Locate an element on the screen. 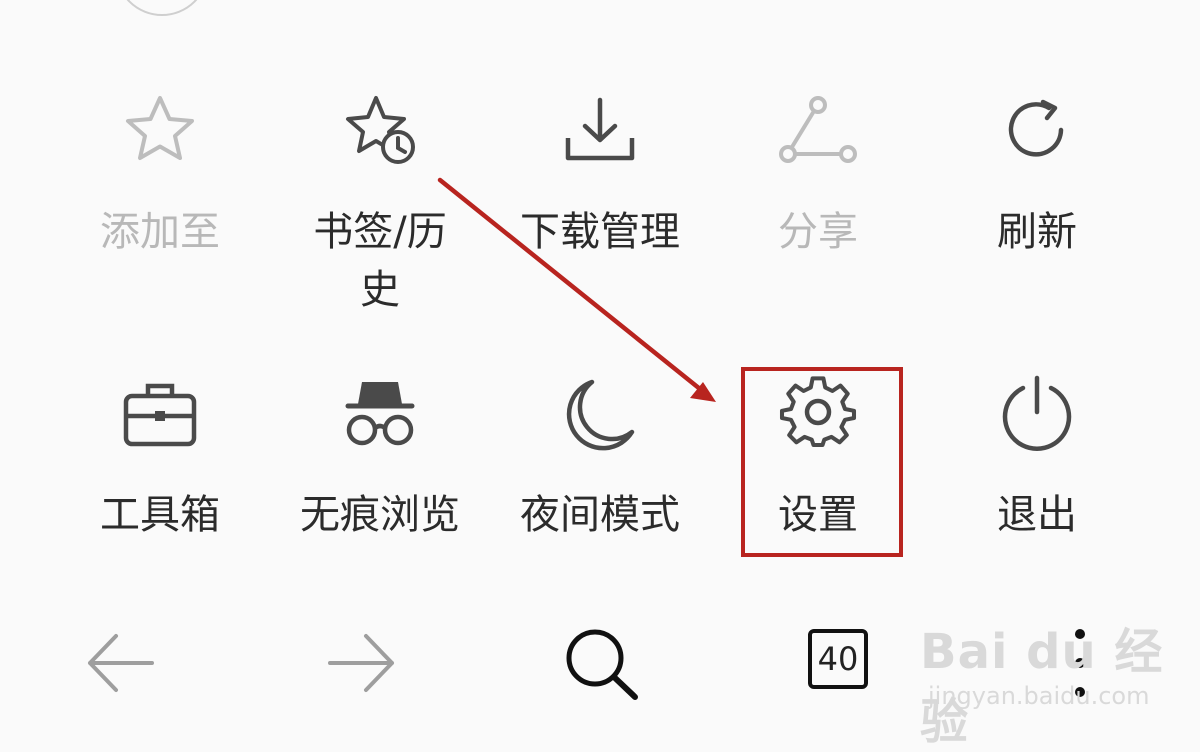 This screenshot has height=752, width=1200. menu-item-toolbox: 工具箱 is located at coordinates (160, 280).